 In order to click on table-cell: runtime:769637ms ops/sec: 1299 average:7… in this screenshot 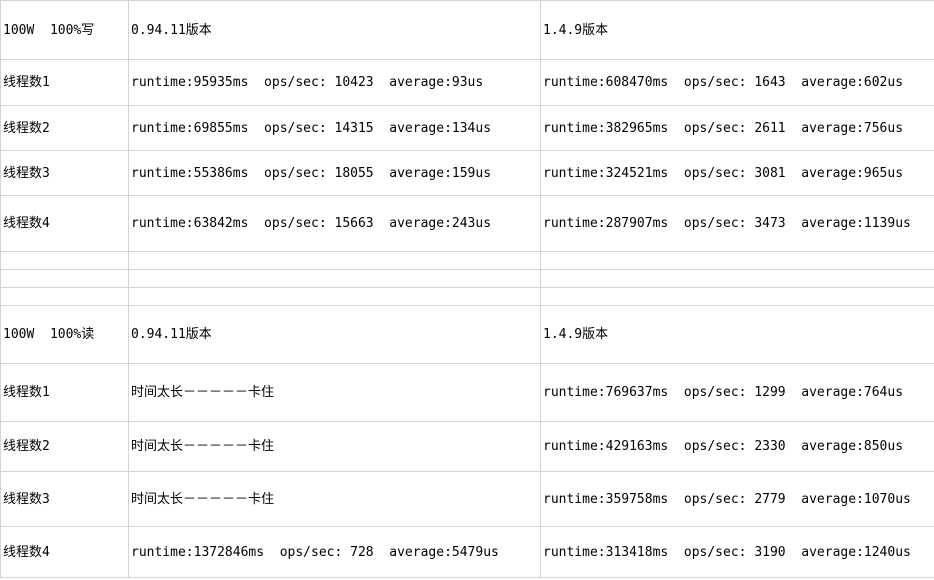, I will do `click(737, 392)`.